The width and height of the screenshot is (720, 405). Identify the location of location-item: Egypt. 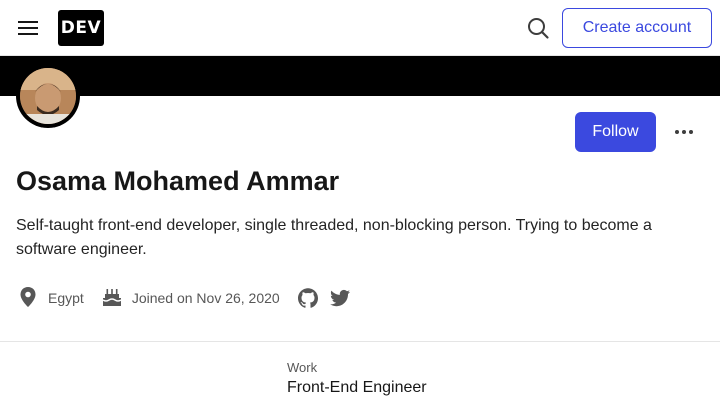
(50, 298).